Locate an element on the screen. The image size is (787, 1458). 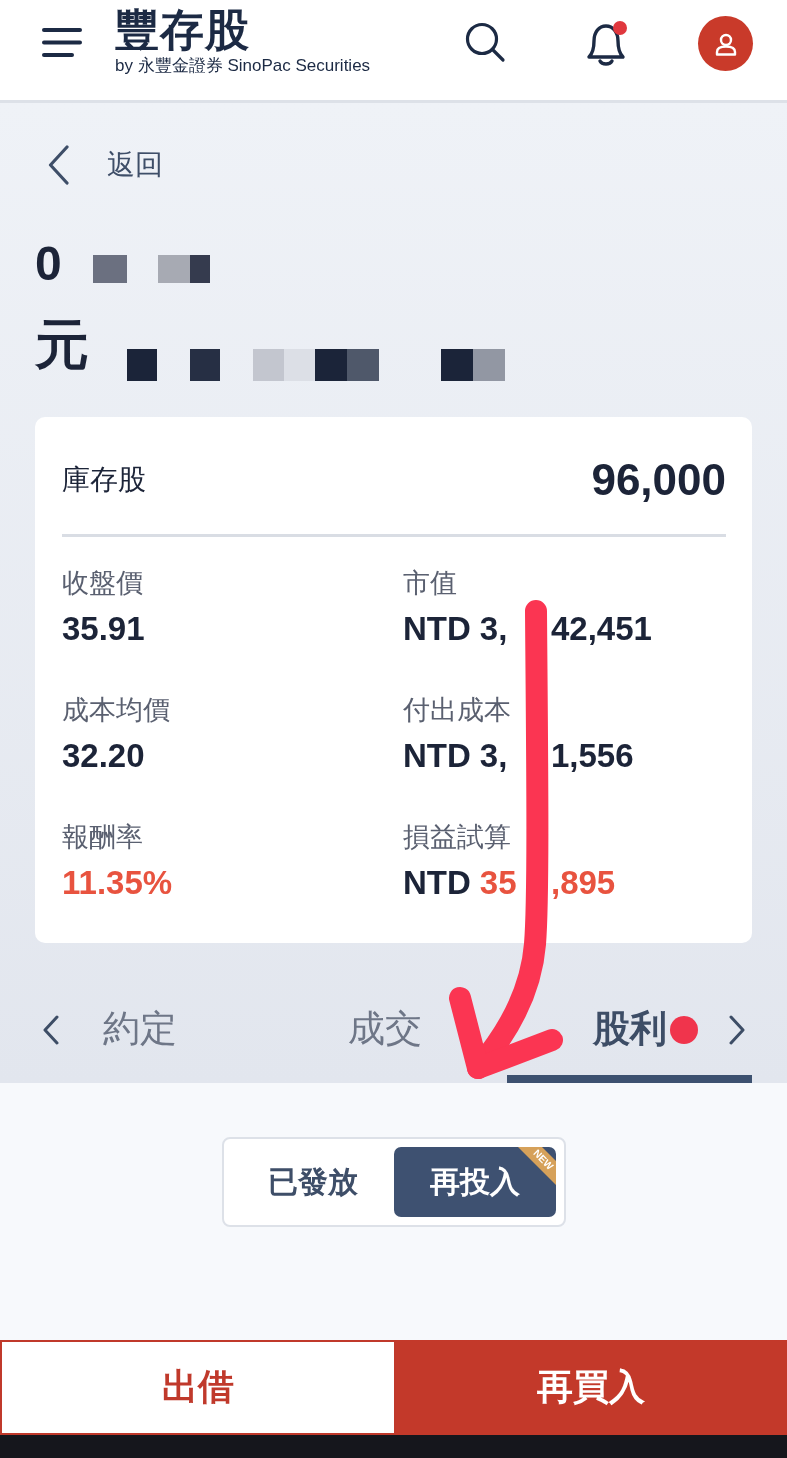
stock-name: 元 is located at coordinates (62, 344).